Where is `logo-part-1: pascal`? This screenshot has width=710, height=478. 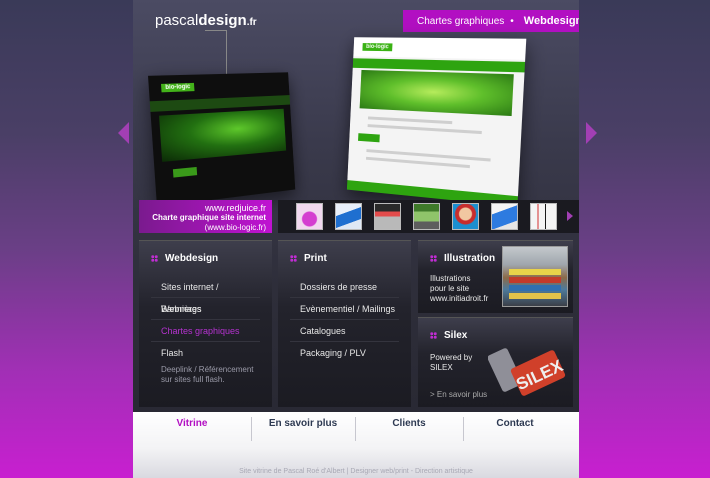 logo-part-1: pascal is located at coordinates (177, 20).